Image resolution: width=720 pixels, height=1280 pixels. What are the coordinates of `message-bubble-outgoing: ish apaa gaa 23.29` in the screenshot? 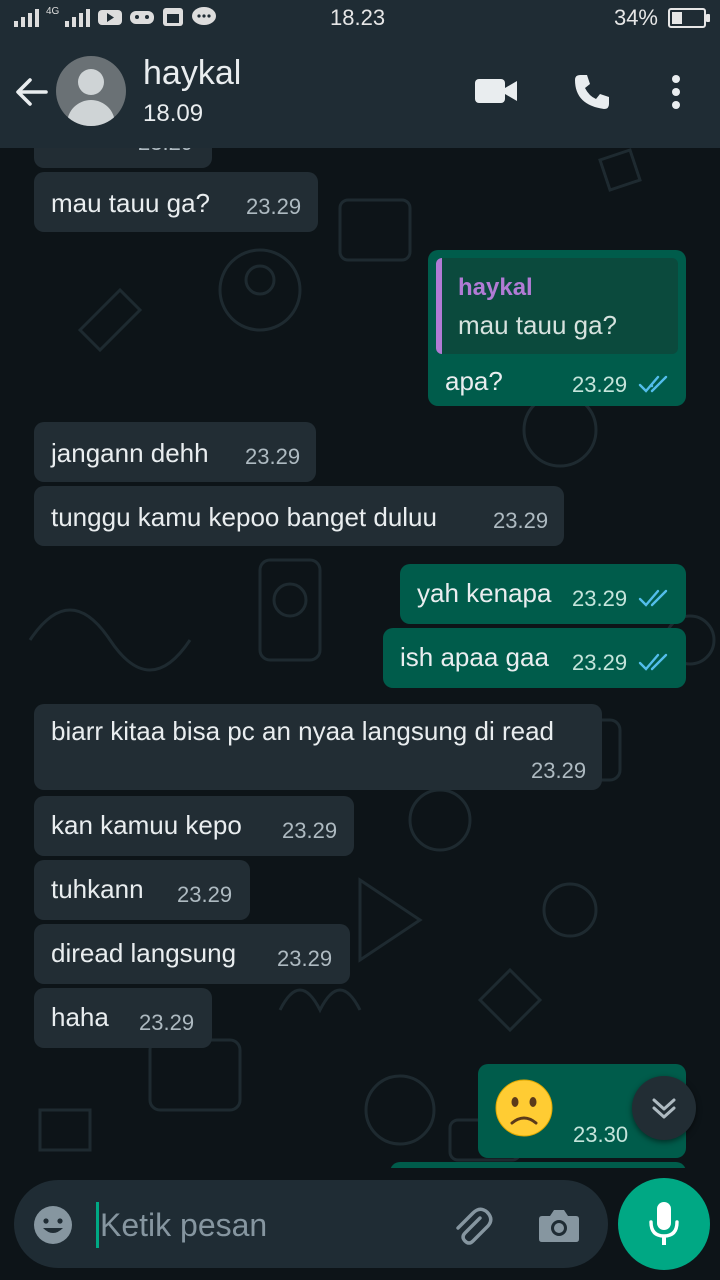 It's located at (534, 658).